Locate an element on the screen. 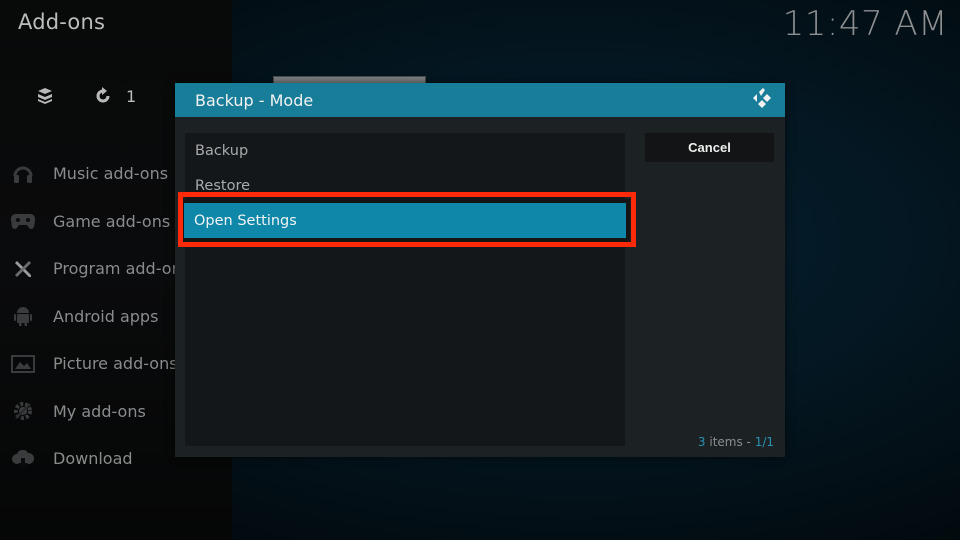  picture-icon is located at coordinates (23, 364).